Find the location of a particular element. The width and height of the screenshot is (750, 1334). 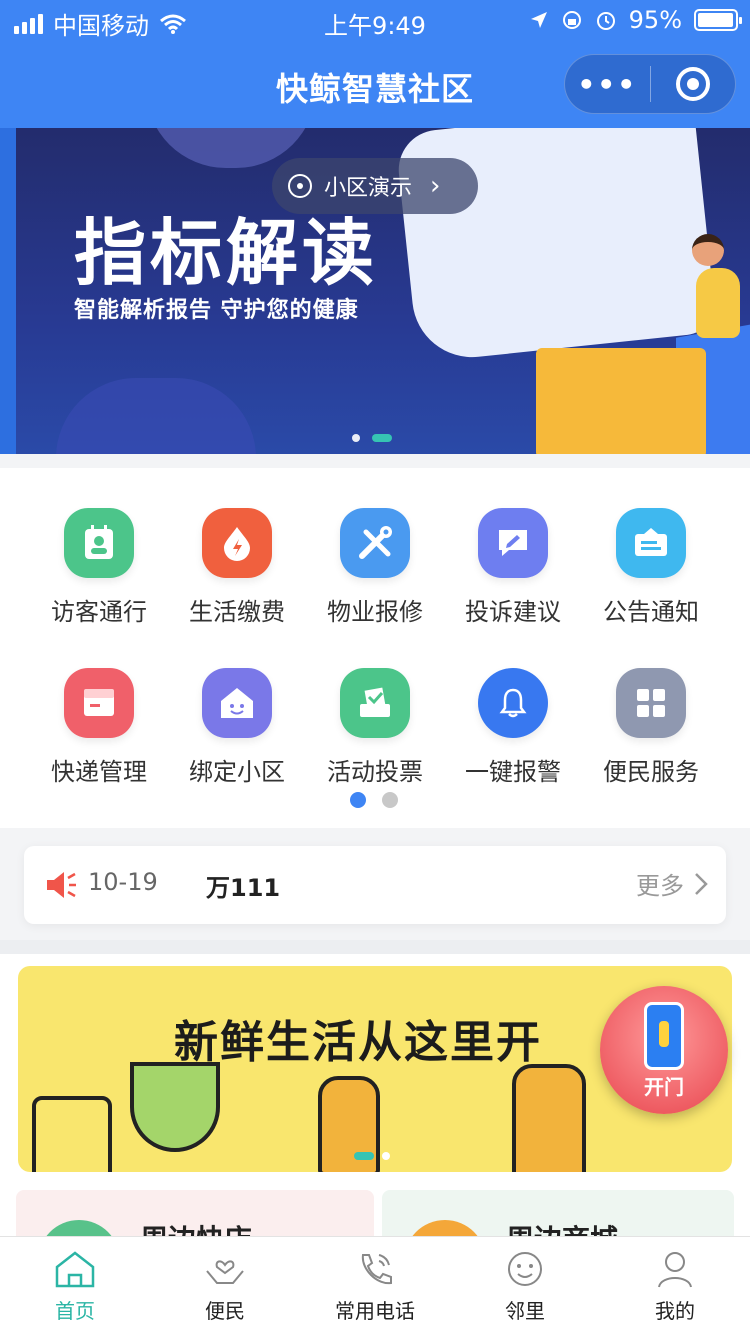

service-repair: 物业报修 is located at coordinates (375, 567).